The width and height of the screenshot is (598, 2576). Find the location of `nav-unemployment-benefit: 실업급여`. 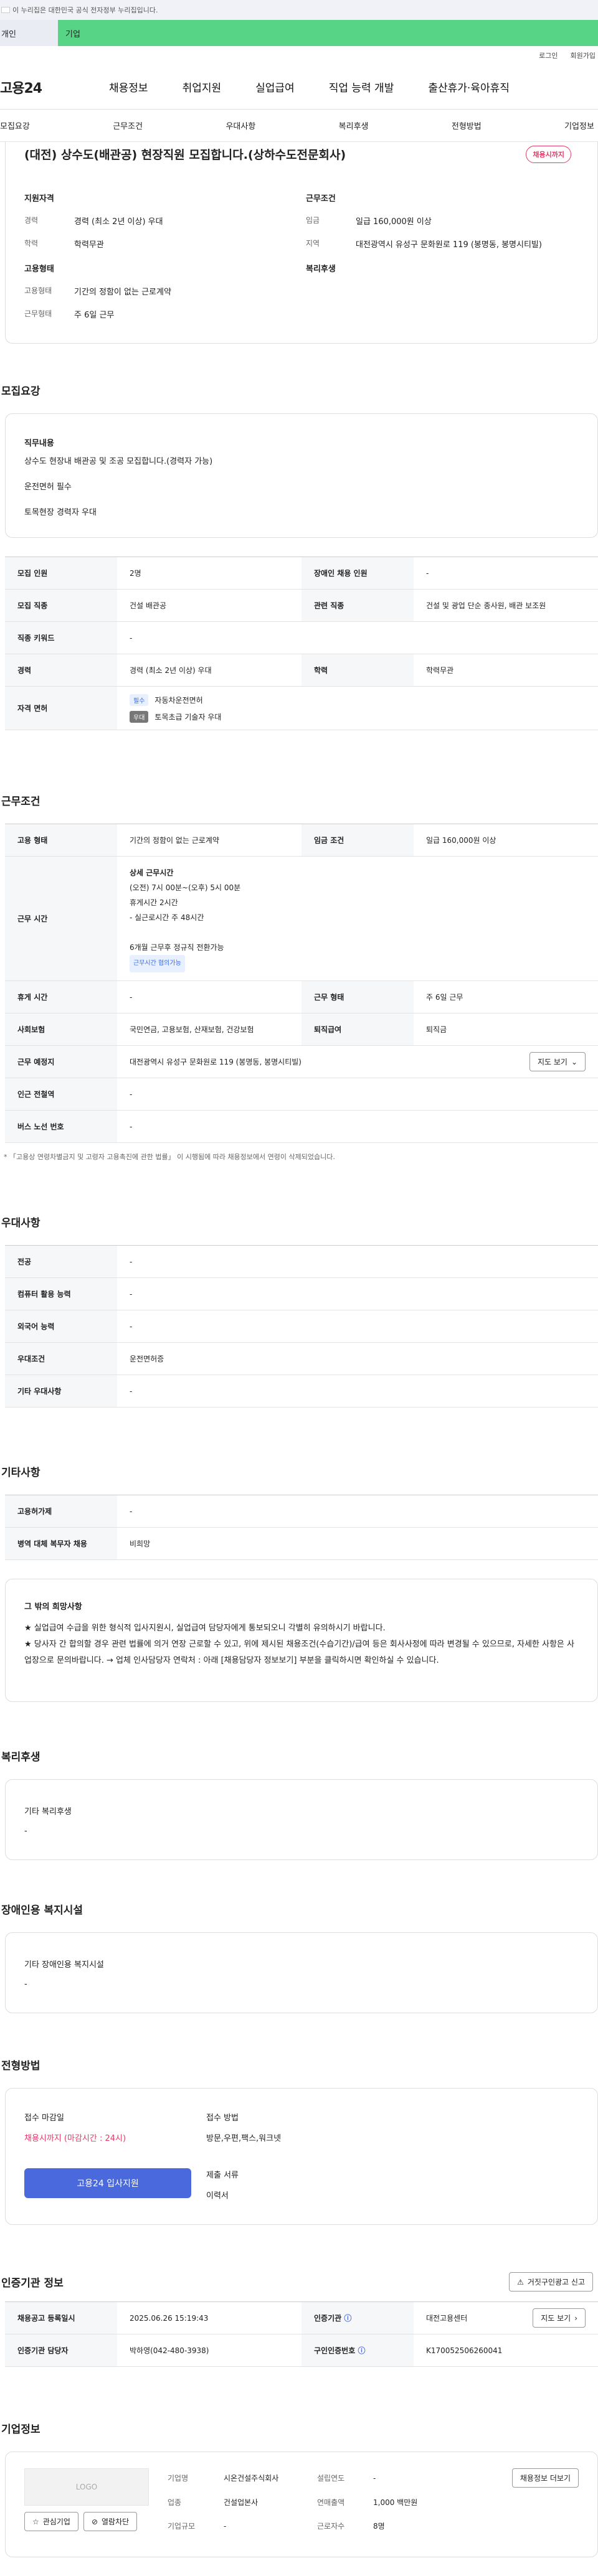

nav-unemployment-benefit: 실업급여 is located at coordinates (275, 87).